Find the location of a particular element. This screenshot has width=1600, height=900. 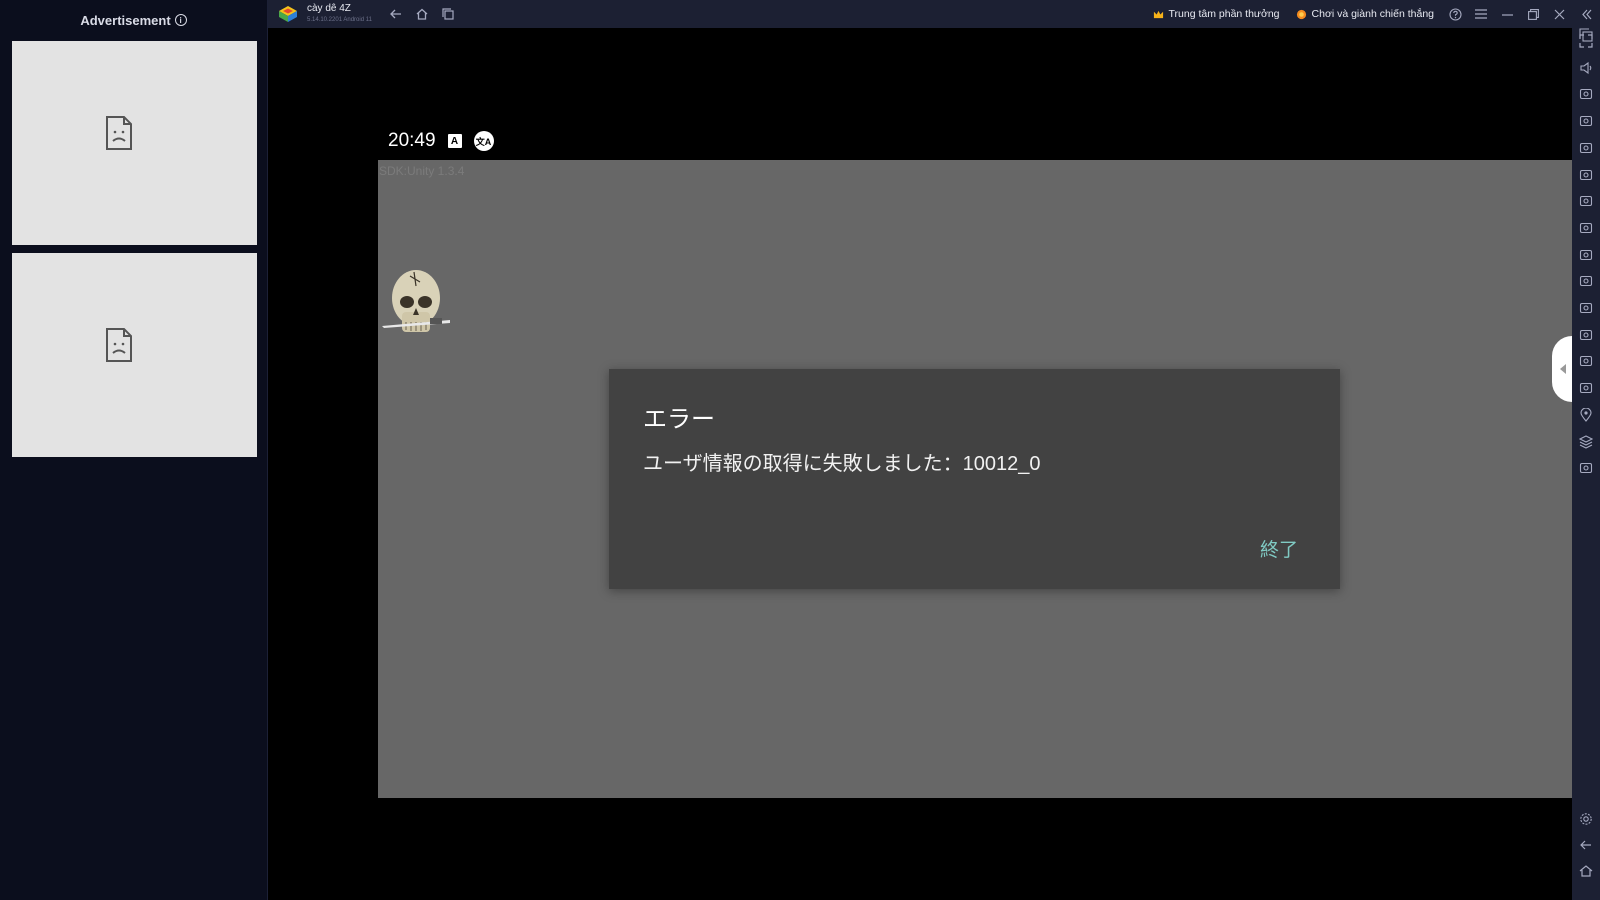

collapse-sidebar-icon is located at coordinates (1586, 14).